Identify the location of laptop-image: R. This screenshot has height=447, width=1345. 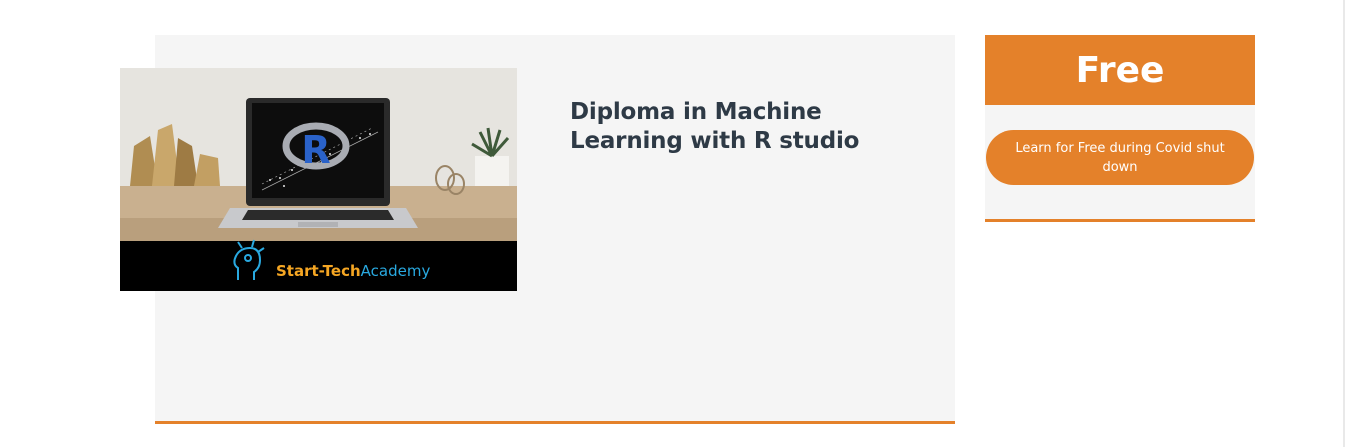
(318, 163).